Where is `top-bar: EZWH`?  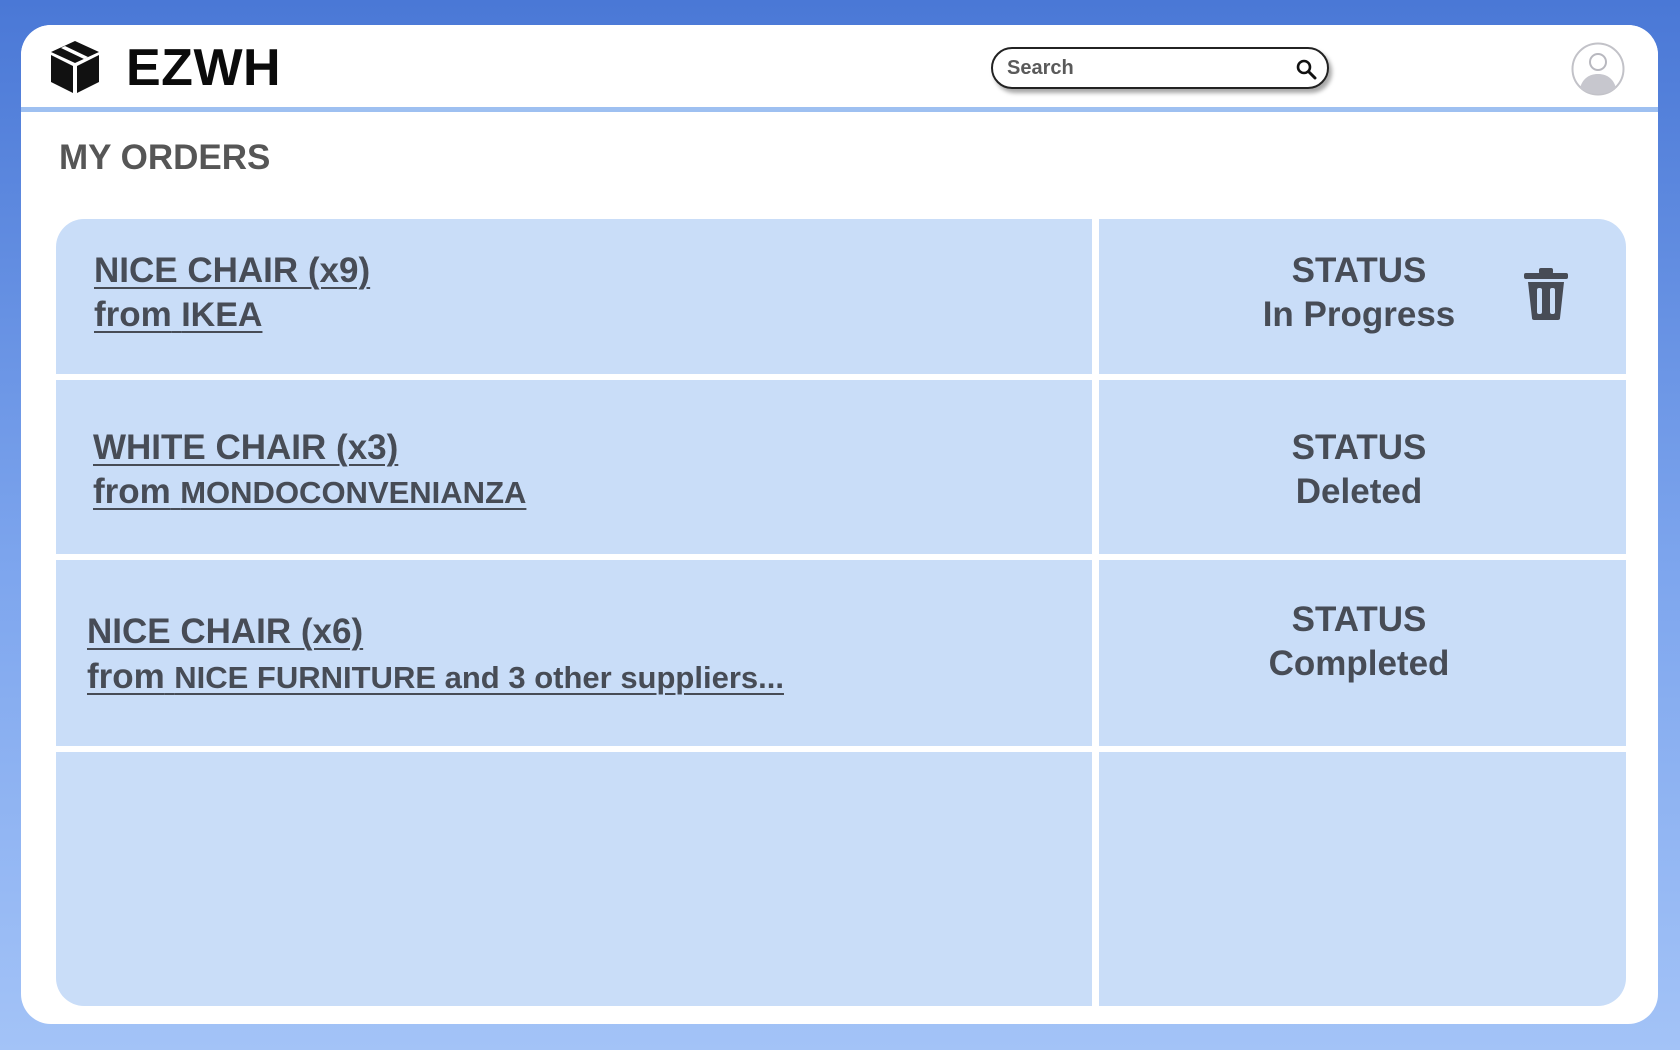 top-bar: EZWH is located at coordinates (839, 68).